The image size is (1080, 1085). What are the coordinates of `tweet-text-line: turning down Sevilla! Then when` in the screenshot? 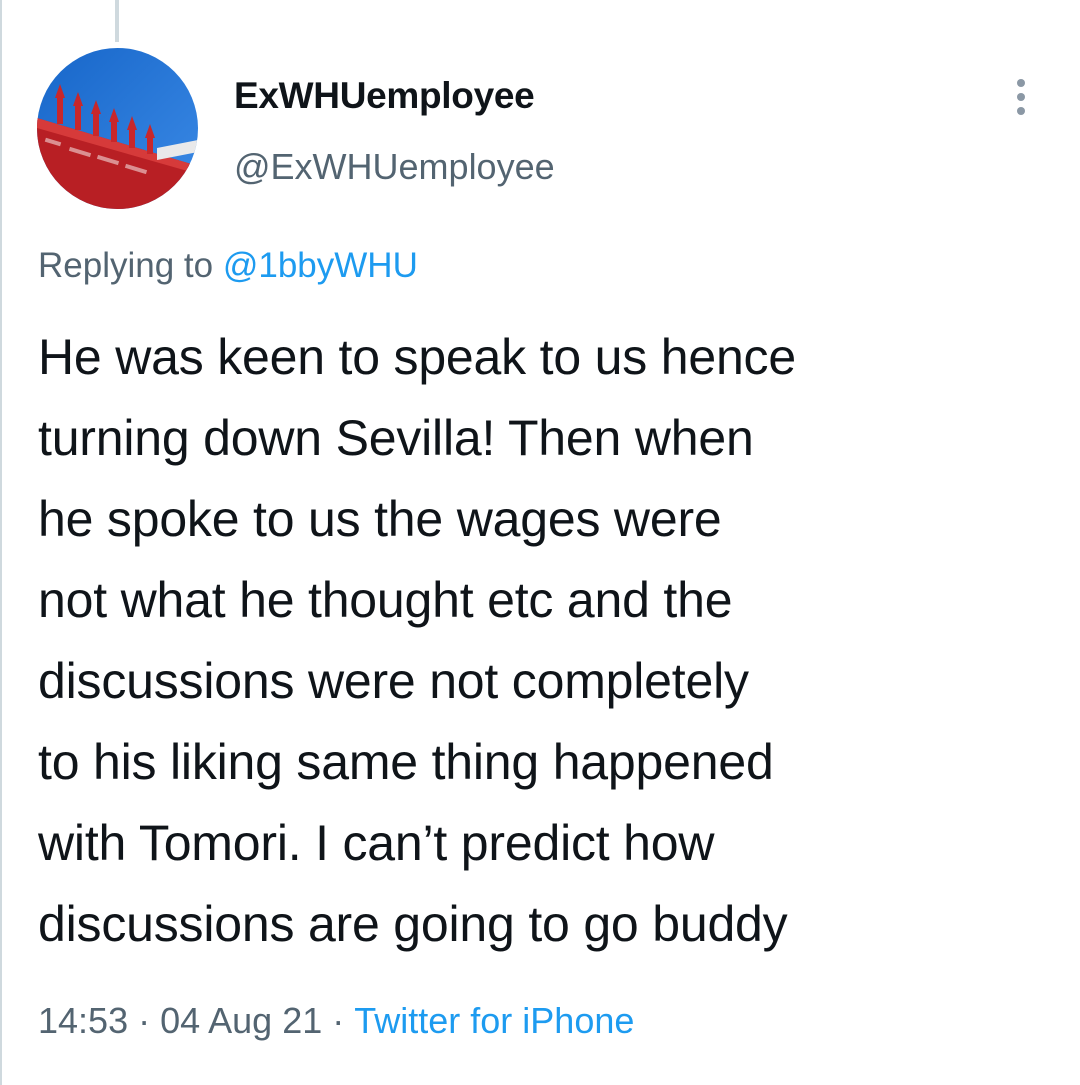 It's located at (396, 438).